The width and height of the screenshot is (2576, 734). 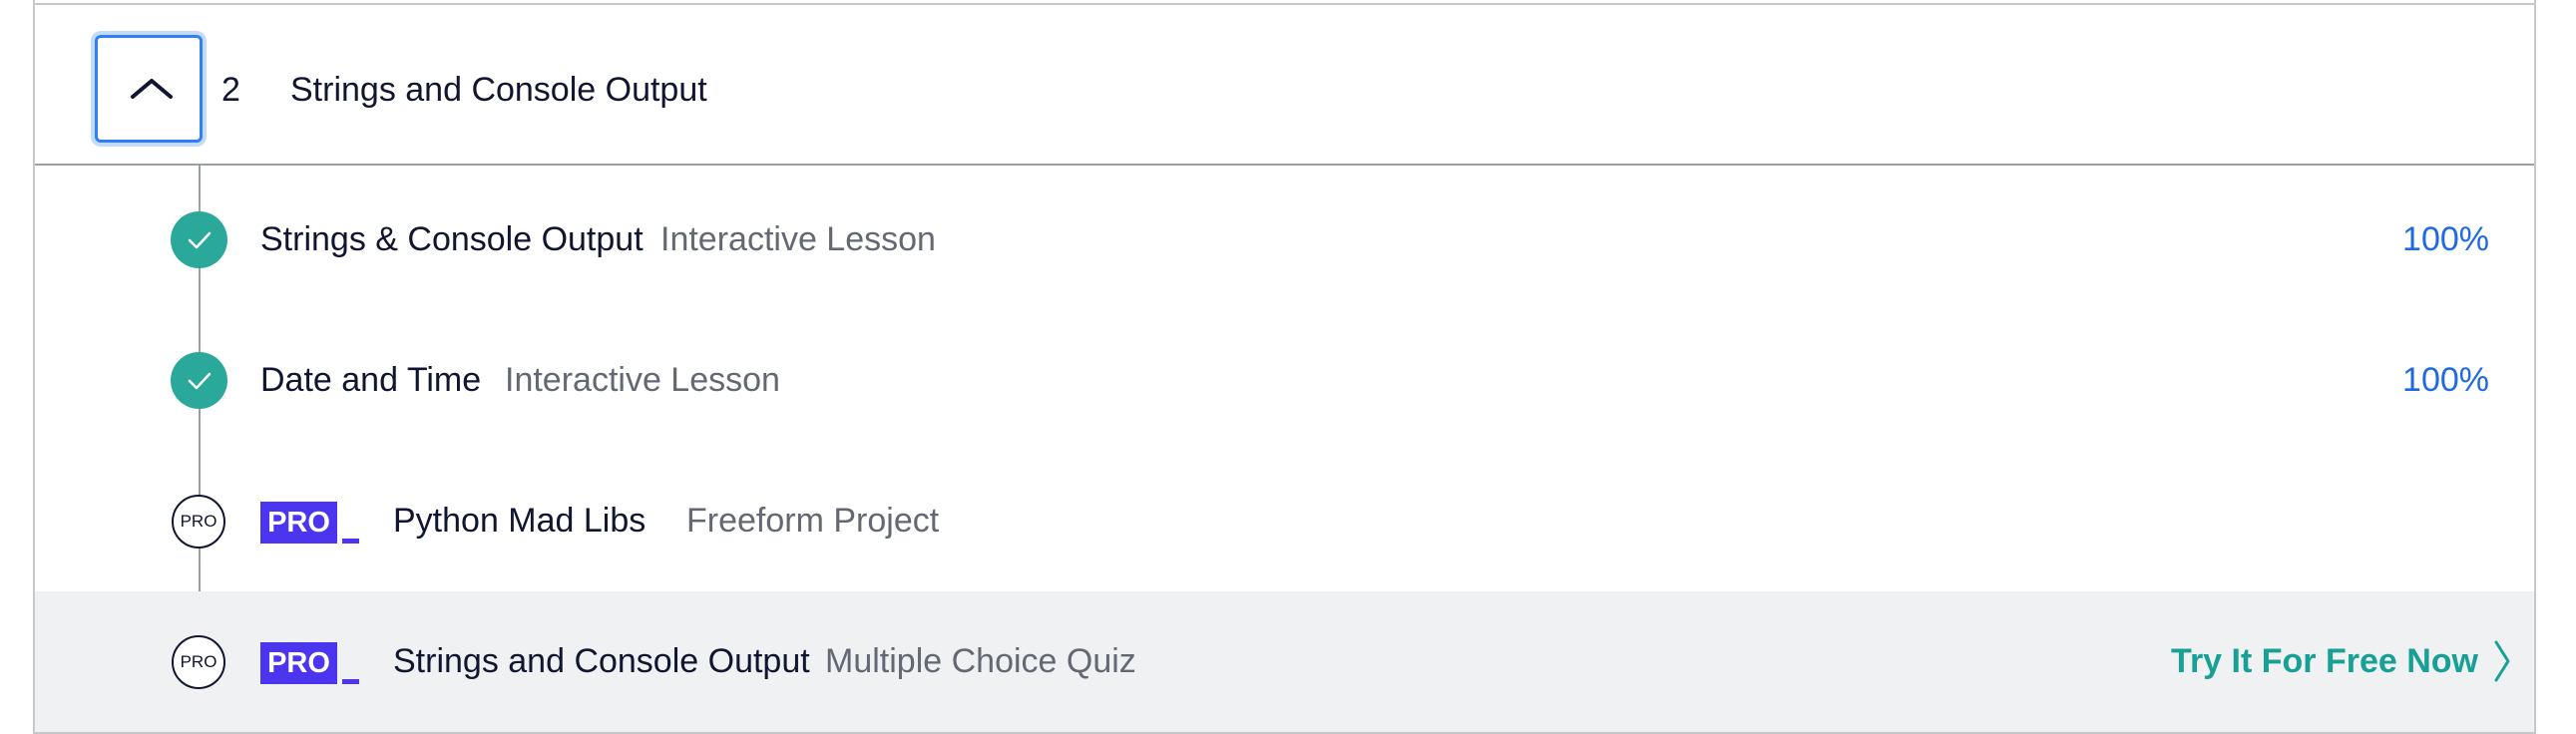 What do you see at coordinates (2502, 661) in the screenshot?
I see `chevron-right-icon` at bounding box center [2502, 661].